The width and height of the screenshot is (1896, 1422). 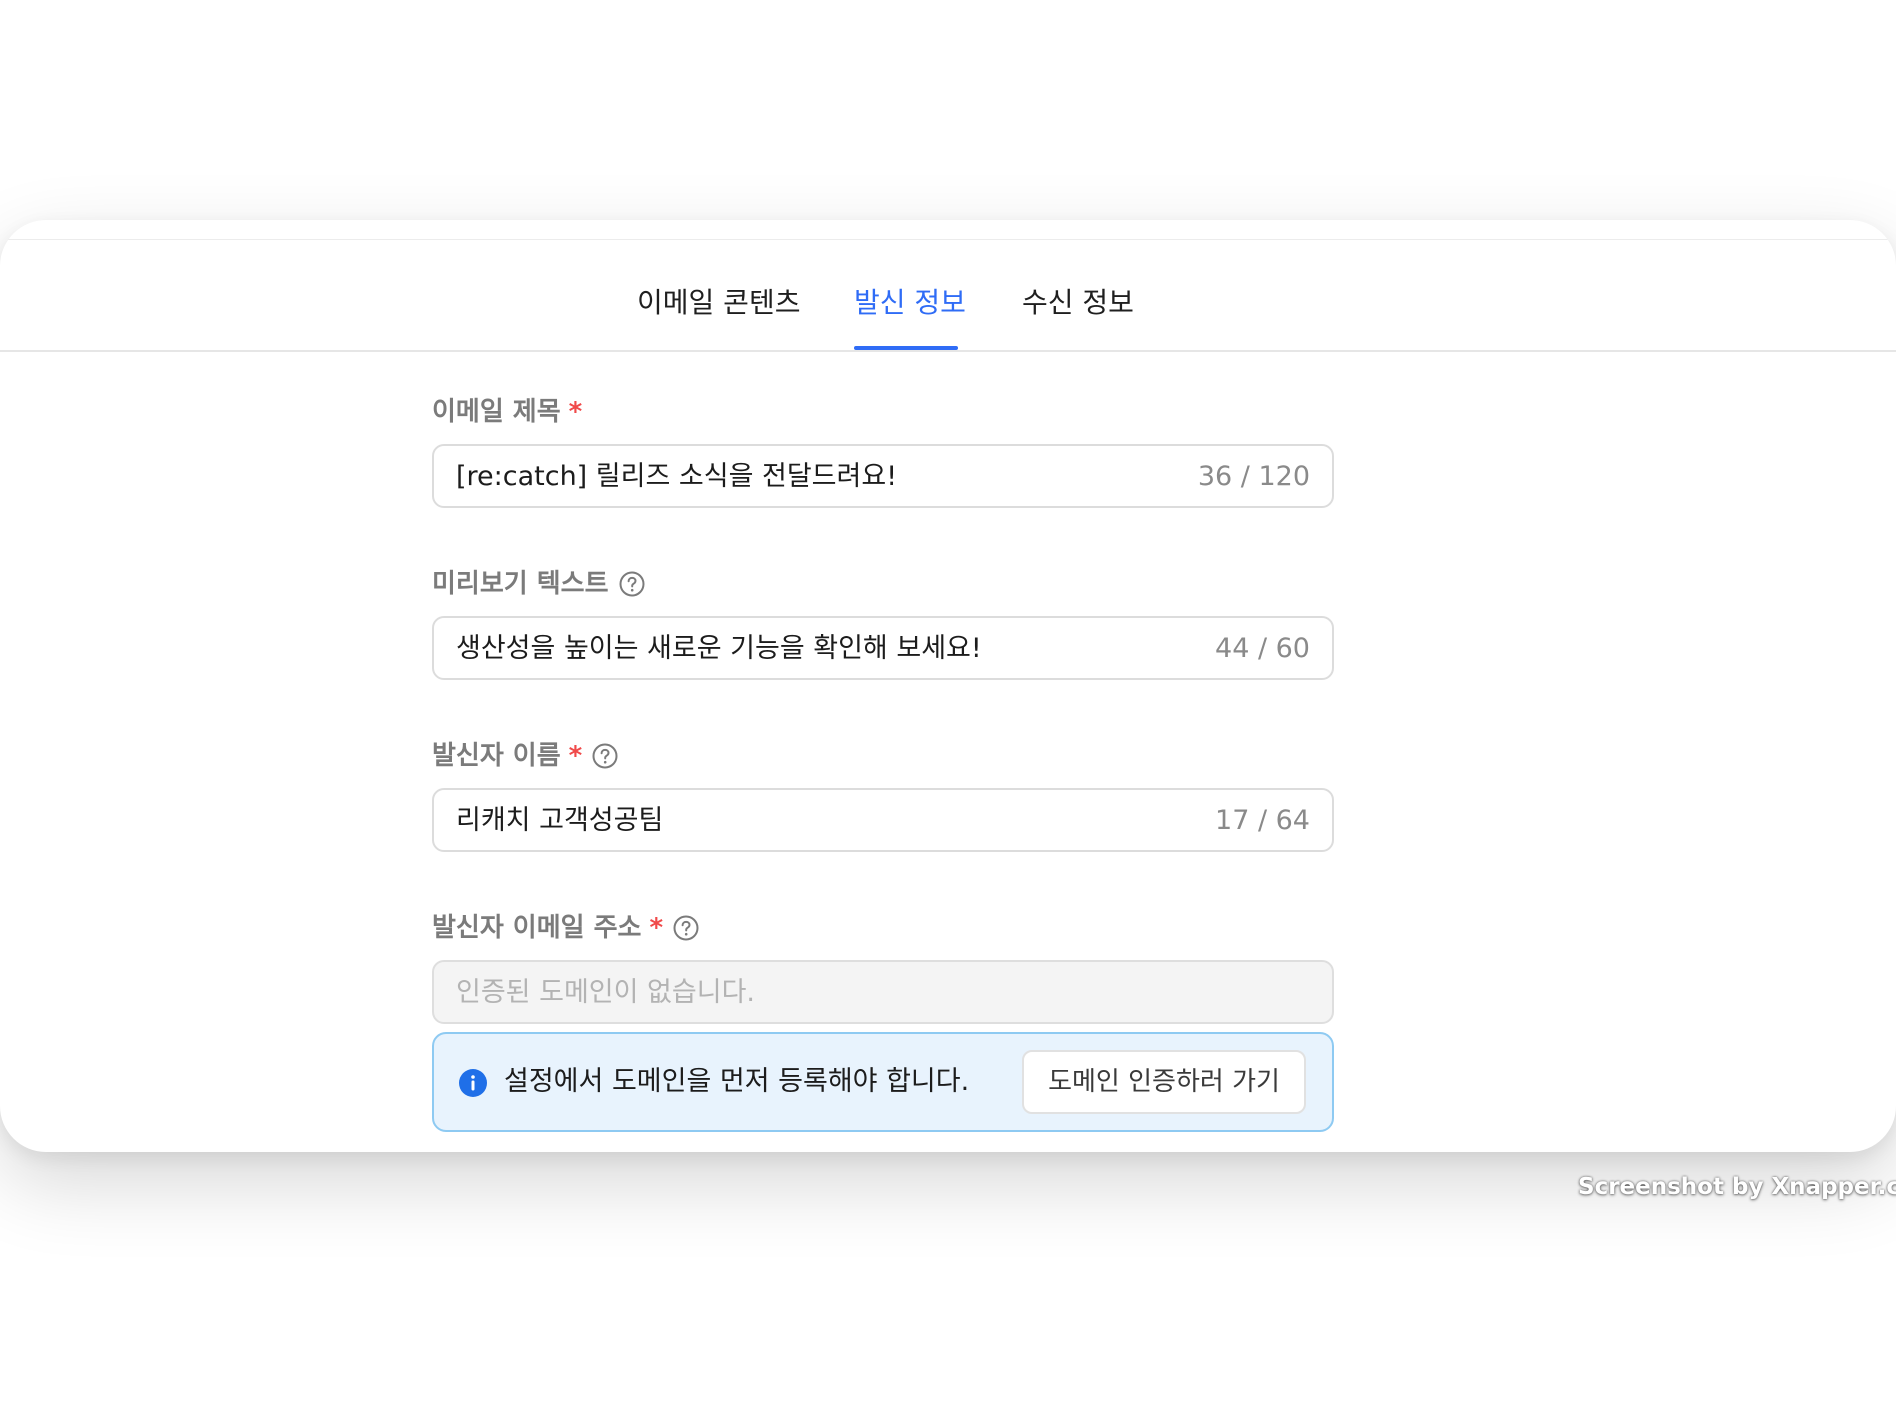 I want to click on preview-input: 생산성을 높이는 새로운 기능을 확인해 보세요! 44 / 60, so click(x=883, y=648).